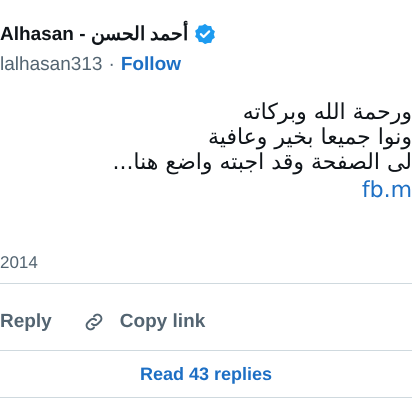  I want to click on tweet-date: 2014, so click(19, 263).